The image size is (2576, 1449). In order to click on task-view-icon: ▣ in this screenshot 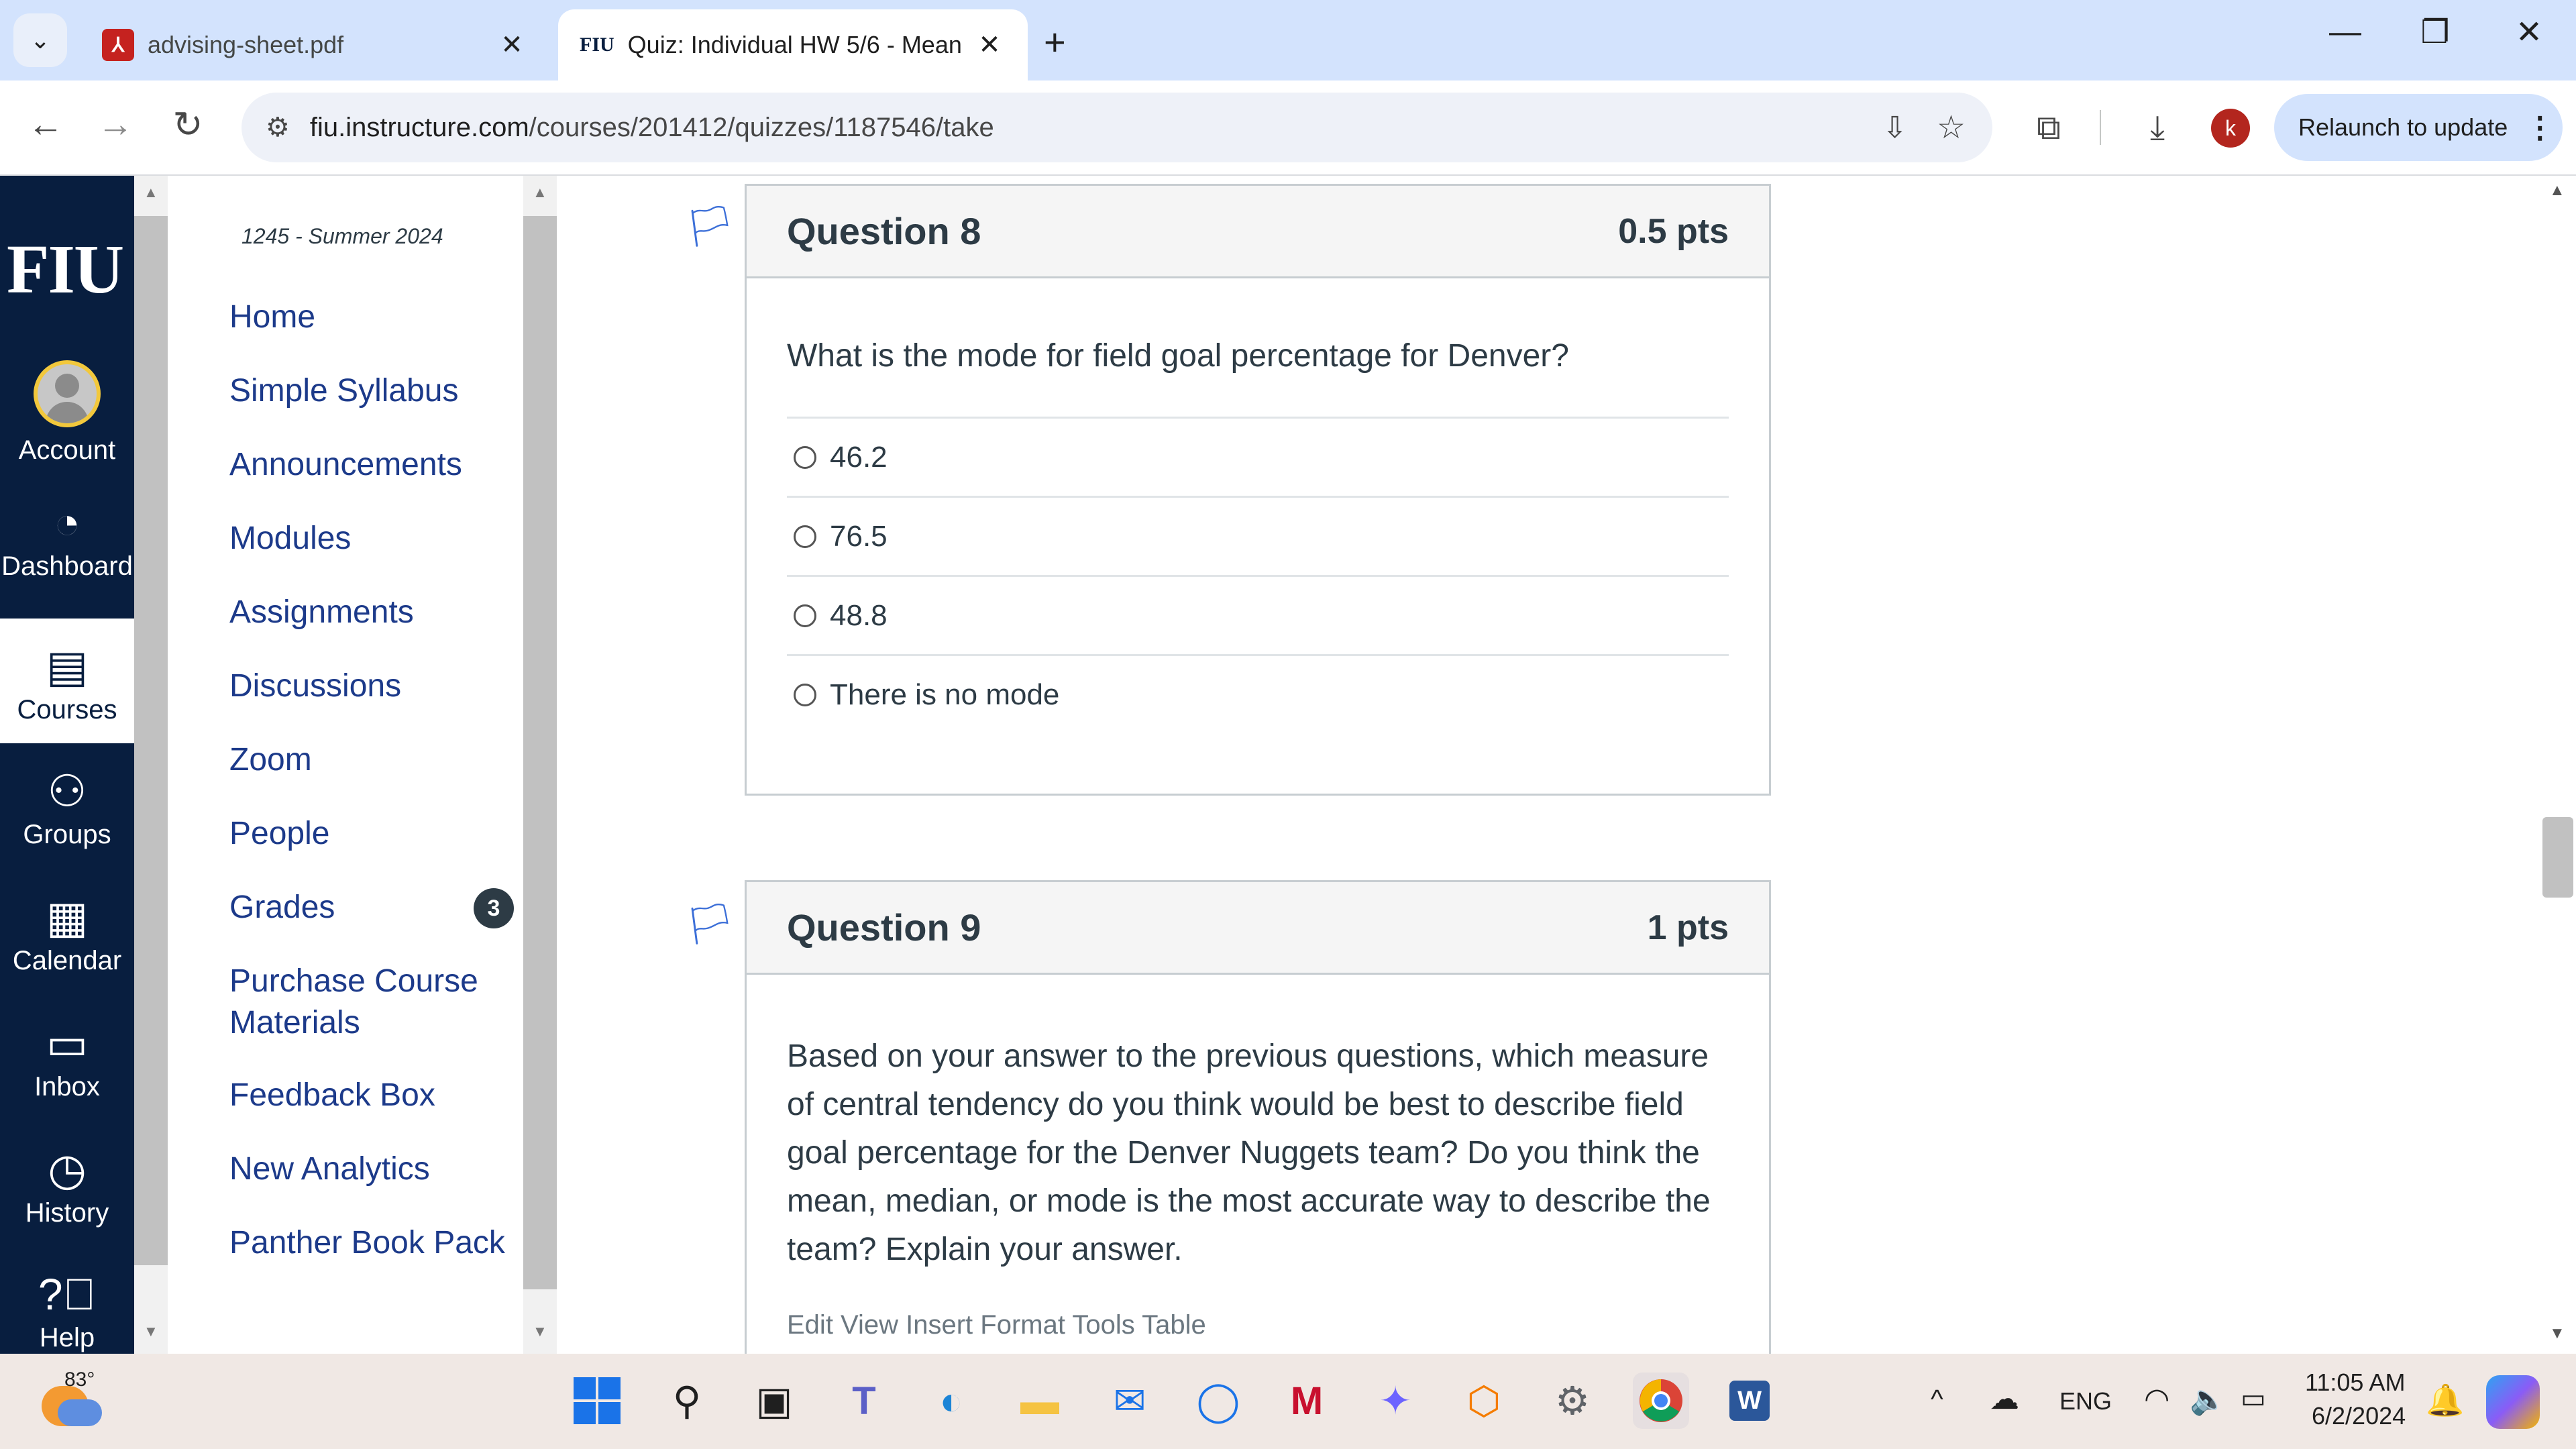, I will do `click(774, 1401)`.